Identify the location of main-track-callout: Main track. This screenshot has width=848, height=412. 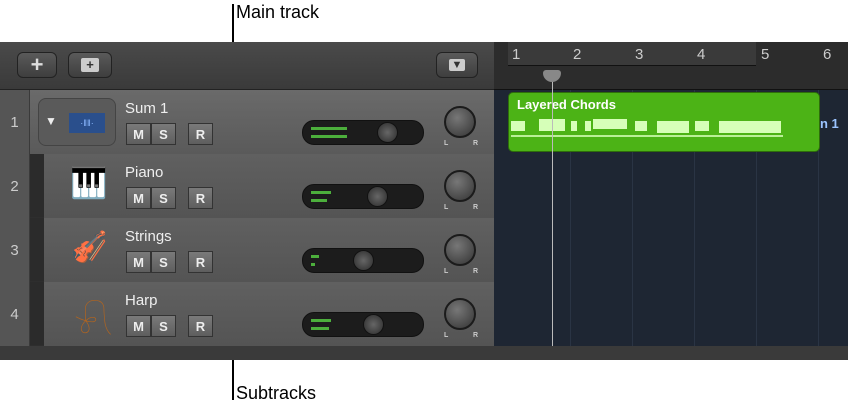
(278, 12).